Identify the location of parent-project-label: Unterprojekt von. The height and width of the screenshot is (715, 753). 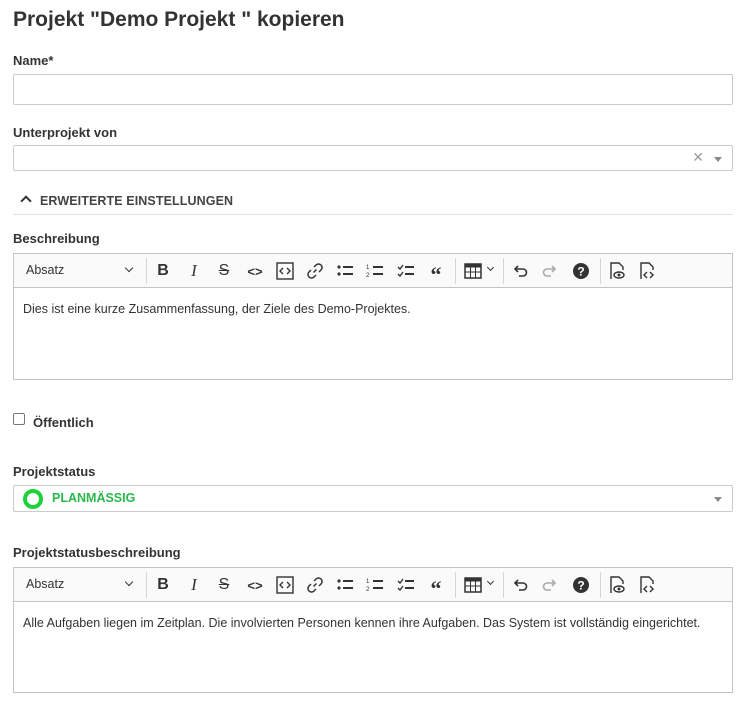
(65, 132).